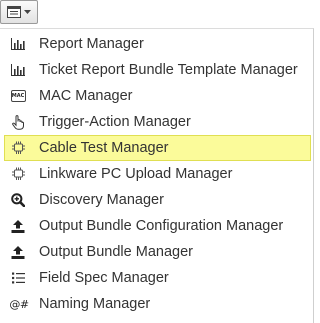 This screenshot has width=320, height=323. What do you see at coordinates (18, 122) in the screenshot?
I see `pointer-hand-icon` at bounding box center [18, 122].